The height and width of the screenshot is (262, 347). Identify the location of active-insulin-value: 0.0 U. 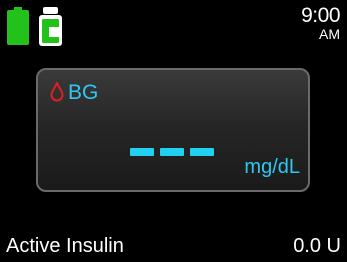
(317, 246).